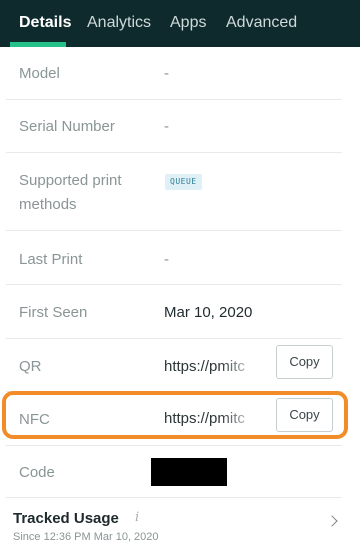 The image size is (360, 557). I want to click on tab-advanced: Advanced, so click(261, 23).